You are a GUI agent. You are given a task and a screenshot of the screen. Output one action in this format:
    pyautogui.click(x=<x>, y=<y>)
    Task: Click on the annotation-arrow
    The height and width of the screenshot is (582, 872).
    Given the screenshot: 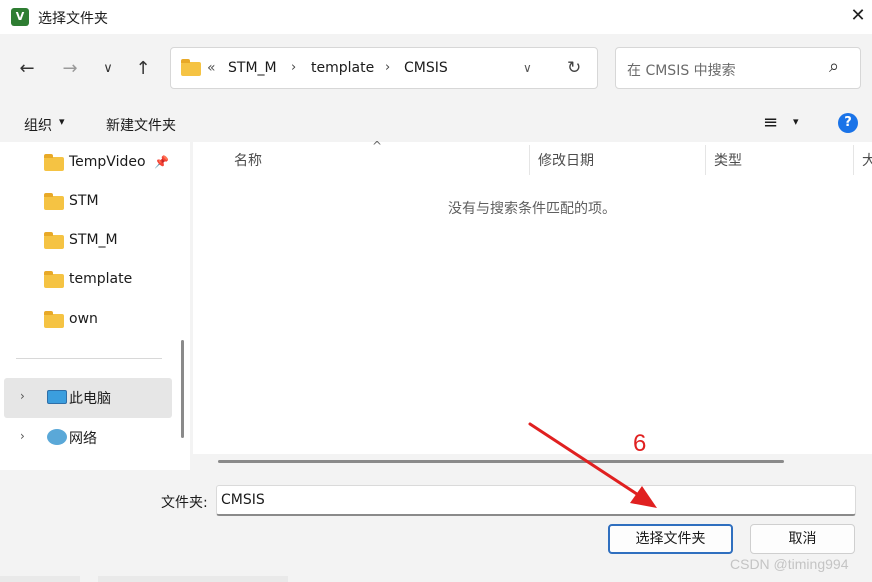 What is the action you would take?
    pyautogui.click(x=592, y=465)
    